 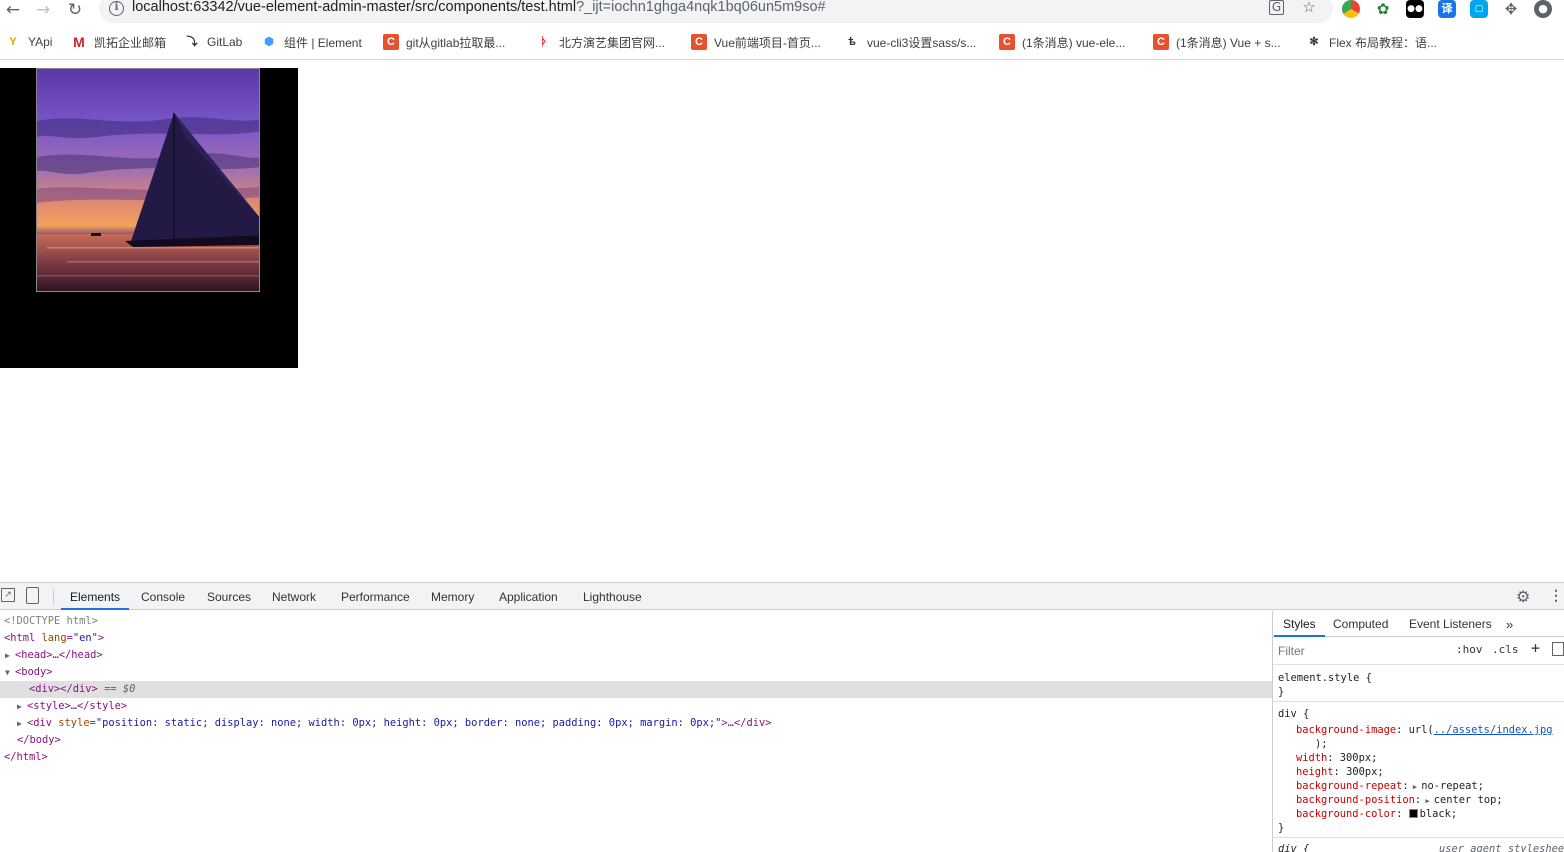 I want to click on hov-button: :hov, so click(x=1469, y=649).